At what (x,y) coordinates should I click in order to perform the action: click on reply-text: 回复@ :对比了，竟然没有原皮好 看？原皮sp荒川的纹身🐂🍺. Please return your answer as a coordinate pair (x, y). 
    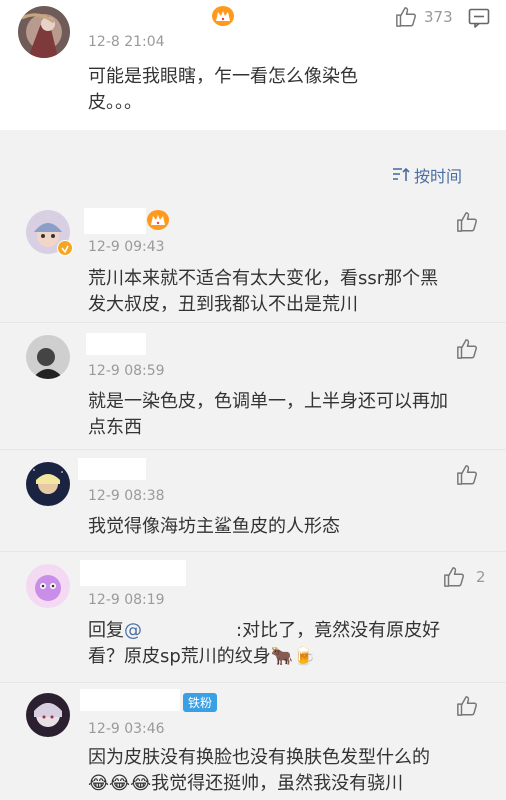
    Looking at the image, I should click on (288, 644).